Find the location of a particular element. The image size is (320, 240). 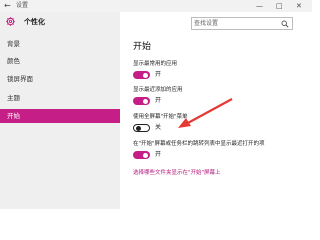

search-input is located at coordinates (235, 23).